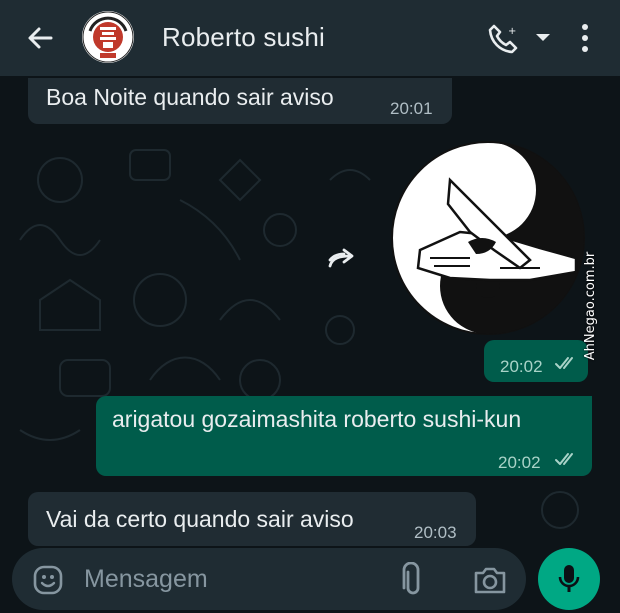  I want to click on more-options-button, so click(585, 38).